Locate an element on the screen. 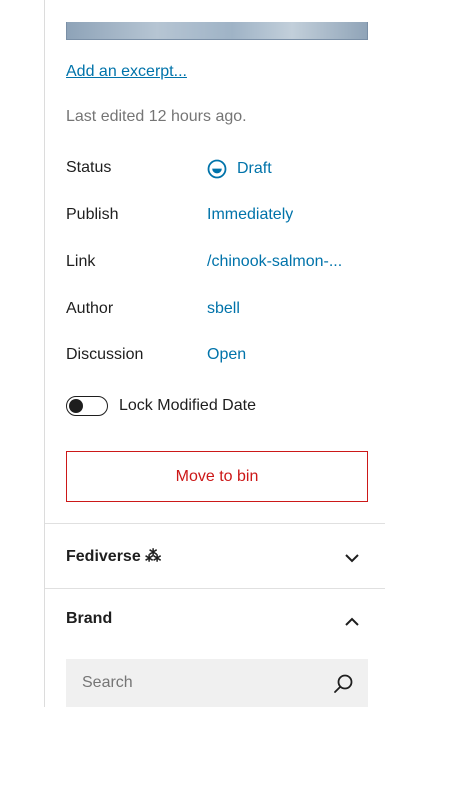  discussion-value-button: Open is located at coordinates (226, 355).